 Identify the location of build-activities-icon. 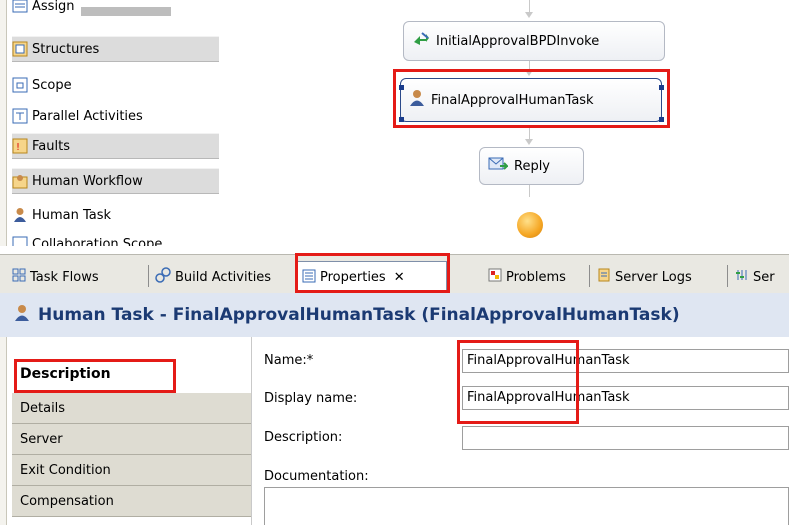
(163, 277).